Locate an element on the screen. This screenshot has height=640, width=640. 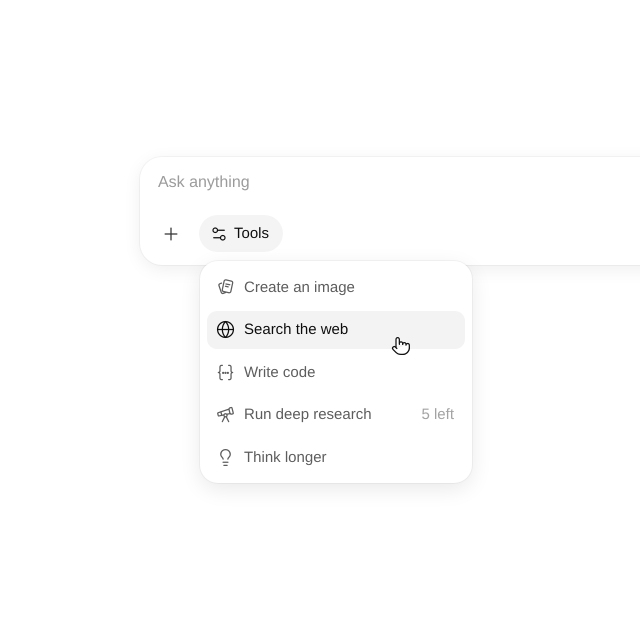
code-braces-icon is located at coordinates (225, 372).